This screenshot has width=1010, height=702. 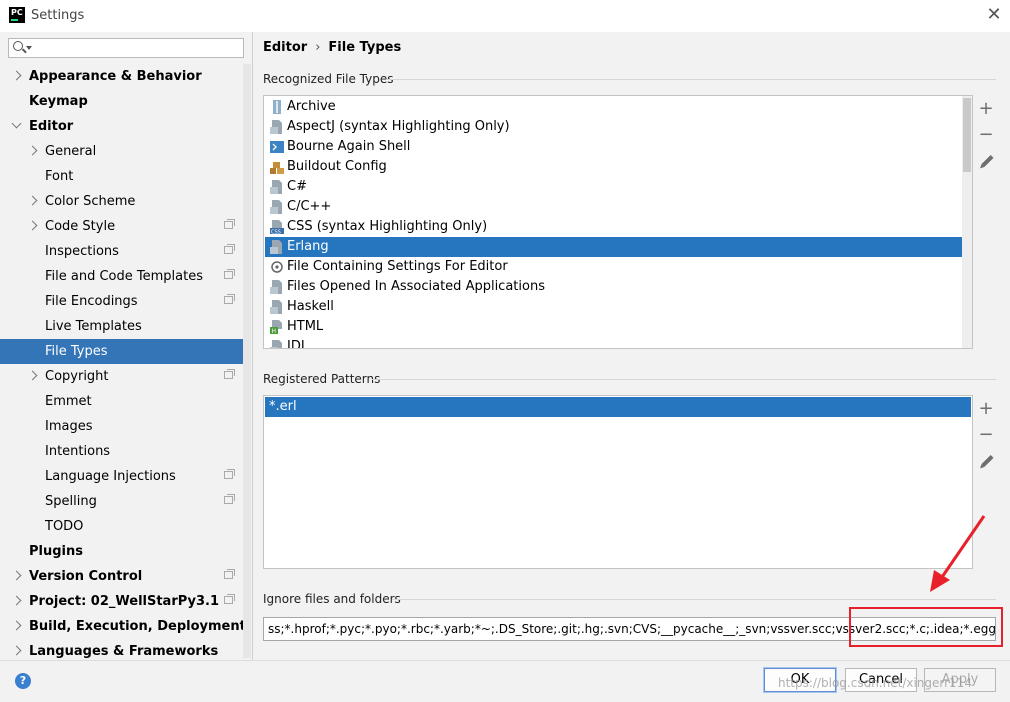 What do you see at coordinates (125, 501) in the screenshot?
I see `sidebar-item: Spelling` at bounding box center [125, 501].